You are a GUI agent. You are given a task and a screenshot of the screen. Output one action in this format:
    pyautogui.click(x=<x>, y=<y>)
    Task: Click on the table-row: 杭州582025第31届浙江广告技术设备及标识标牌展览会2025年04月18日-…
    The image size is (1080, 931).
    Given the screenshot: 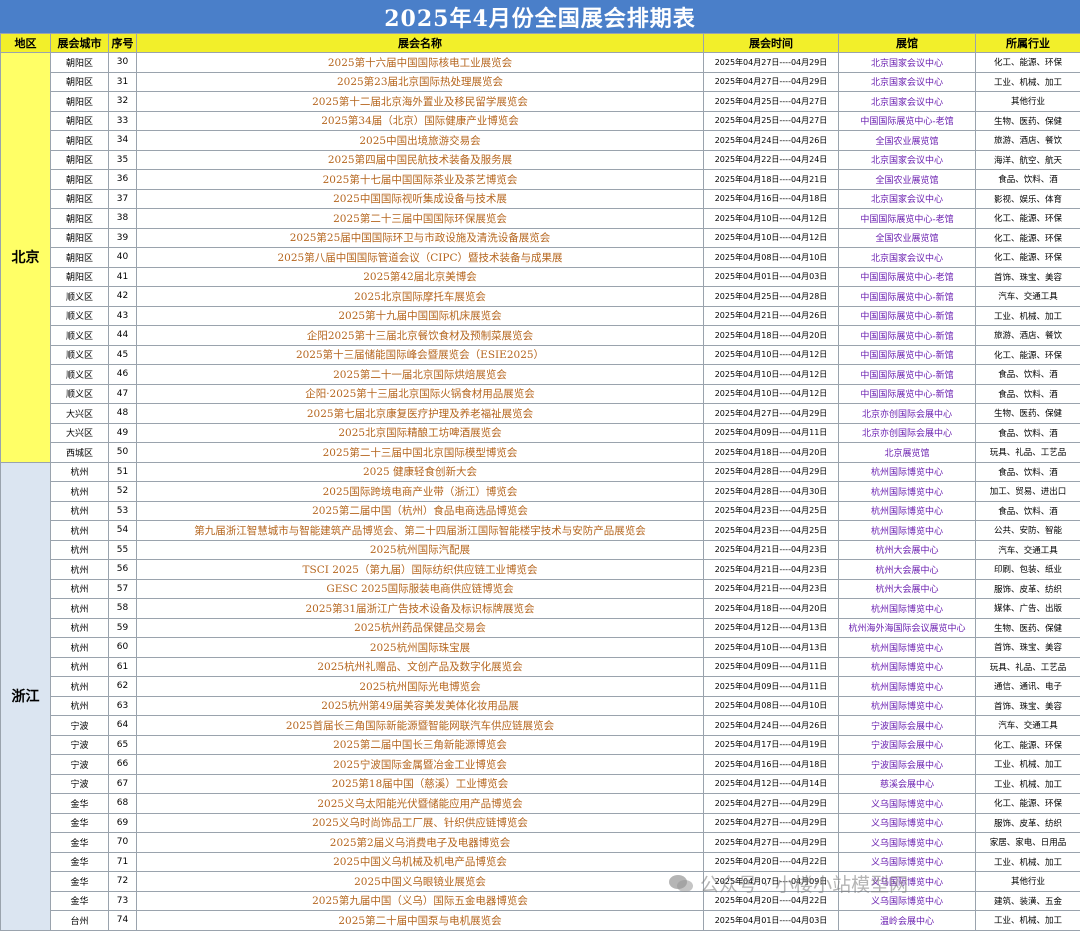 What is the action you would take?
    pyautogui.click(x=540, y=609)
    